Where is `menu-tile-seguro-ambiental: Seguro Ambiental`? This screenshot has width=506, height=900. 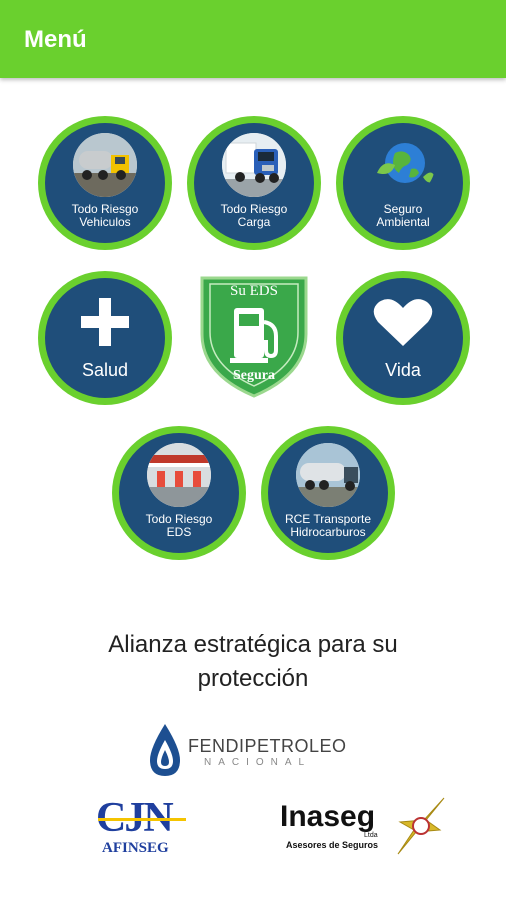
menu-tile-seguro-ambiental: Seguro Ambiental is located at coordinates (403, 183).